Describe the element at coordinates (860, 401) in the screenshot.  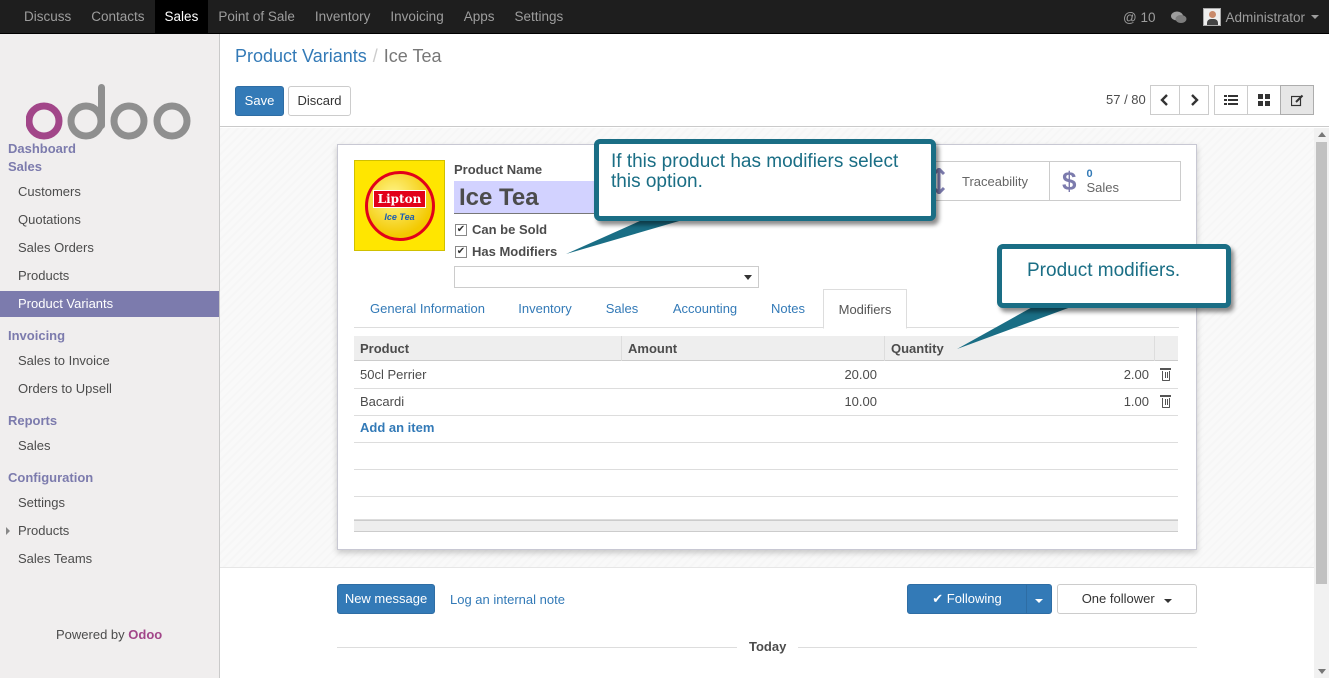
I see `row-amount: 10.00` at that location.